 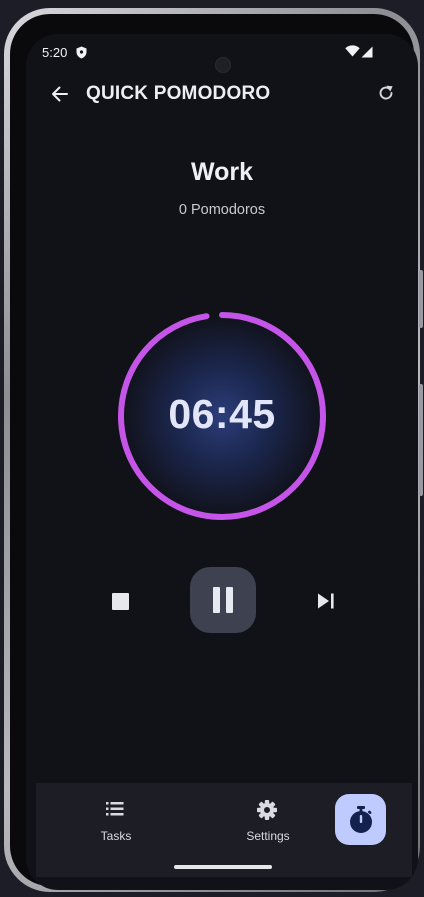 I want to click on stop-button, so click(x=120, y=601).